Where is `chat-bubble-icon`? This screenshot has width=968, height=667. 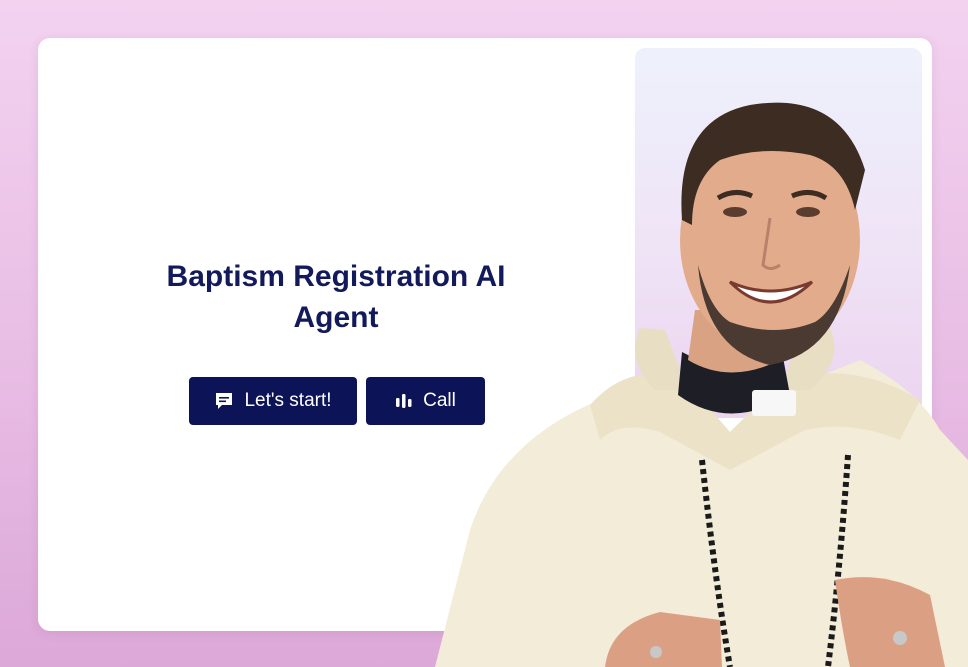
chat-bubble-icon is located at coordinates (224, 401).